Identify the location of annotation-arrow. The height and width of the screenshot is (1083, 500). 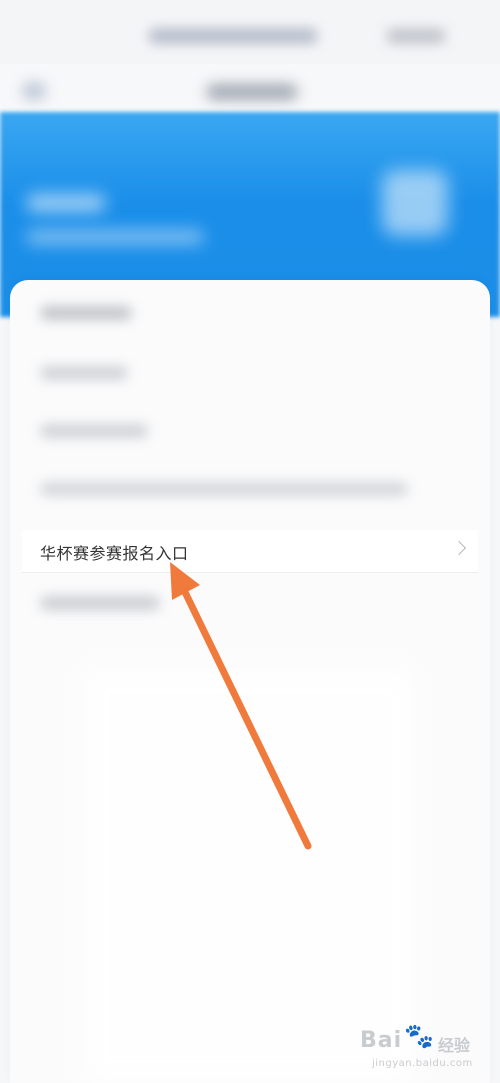
(241, 706).